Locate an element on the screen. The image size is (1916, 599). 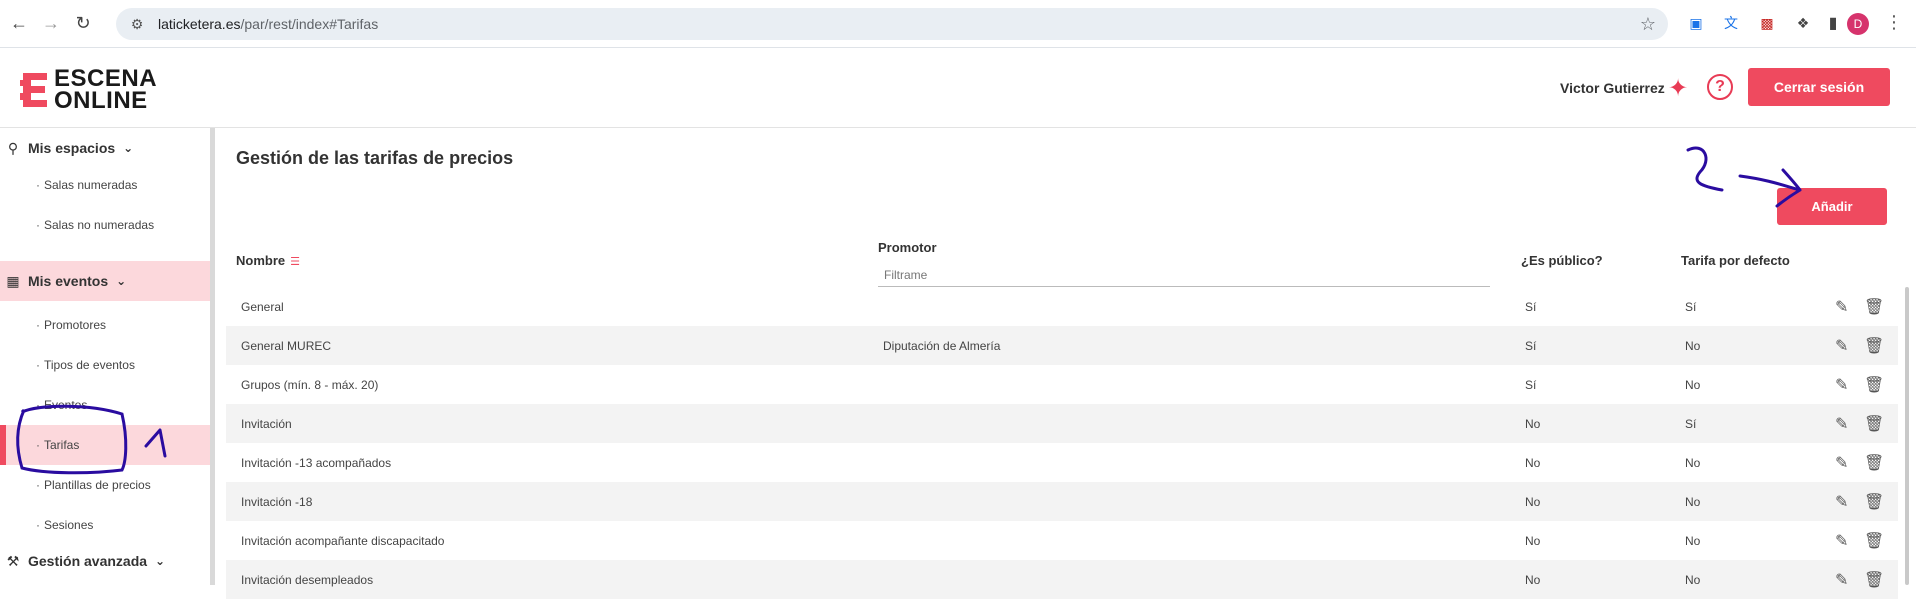
menu-kebab-icon: ⋮ is located at coordinates (1894, 22).